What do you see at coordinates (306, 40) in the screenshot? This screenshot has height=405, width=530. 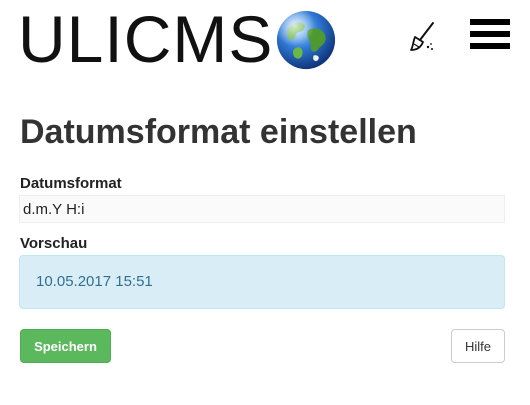 I see `globe-icon` at bounding box center [306, 40].